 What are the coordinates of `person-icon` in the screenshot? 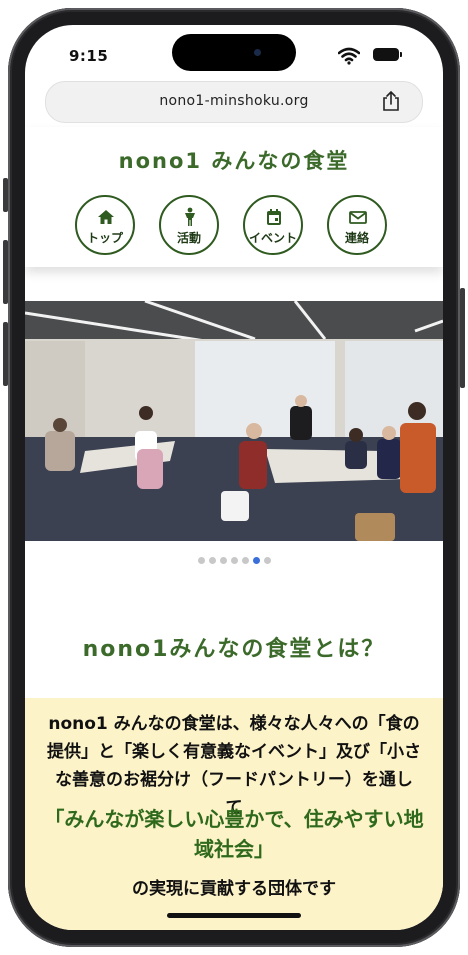 It's located at (190, 216).